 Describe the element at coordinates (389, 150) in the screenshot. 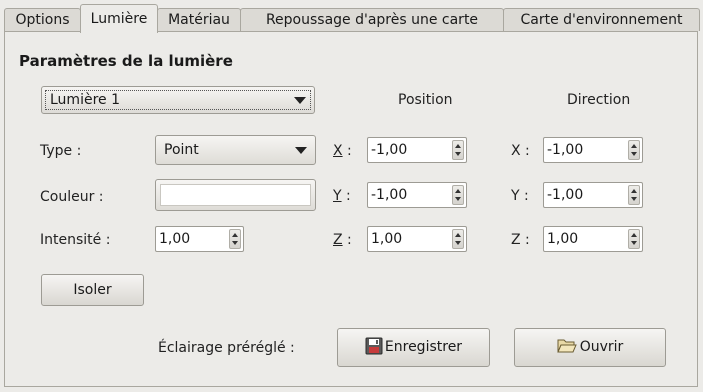

I see `position-x-value: -1,00` at that location.